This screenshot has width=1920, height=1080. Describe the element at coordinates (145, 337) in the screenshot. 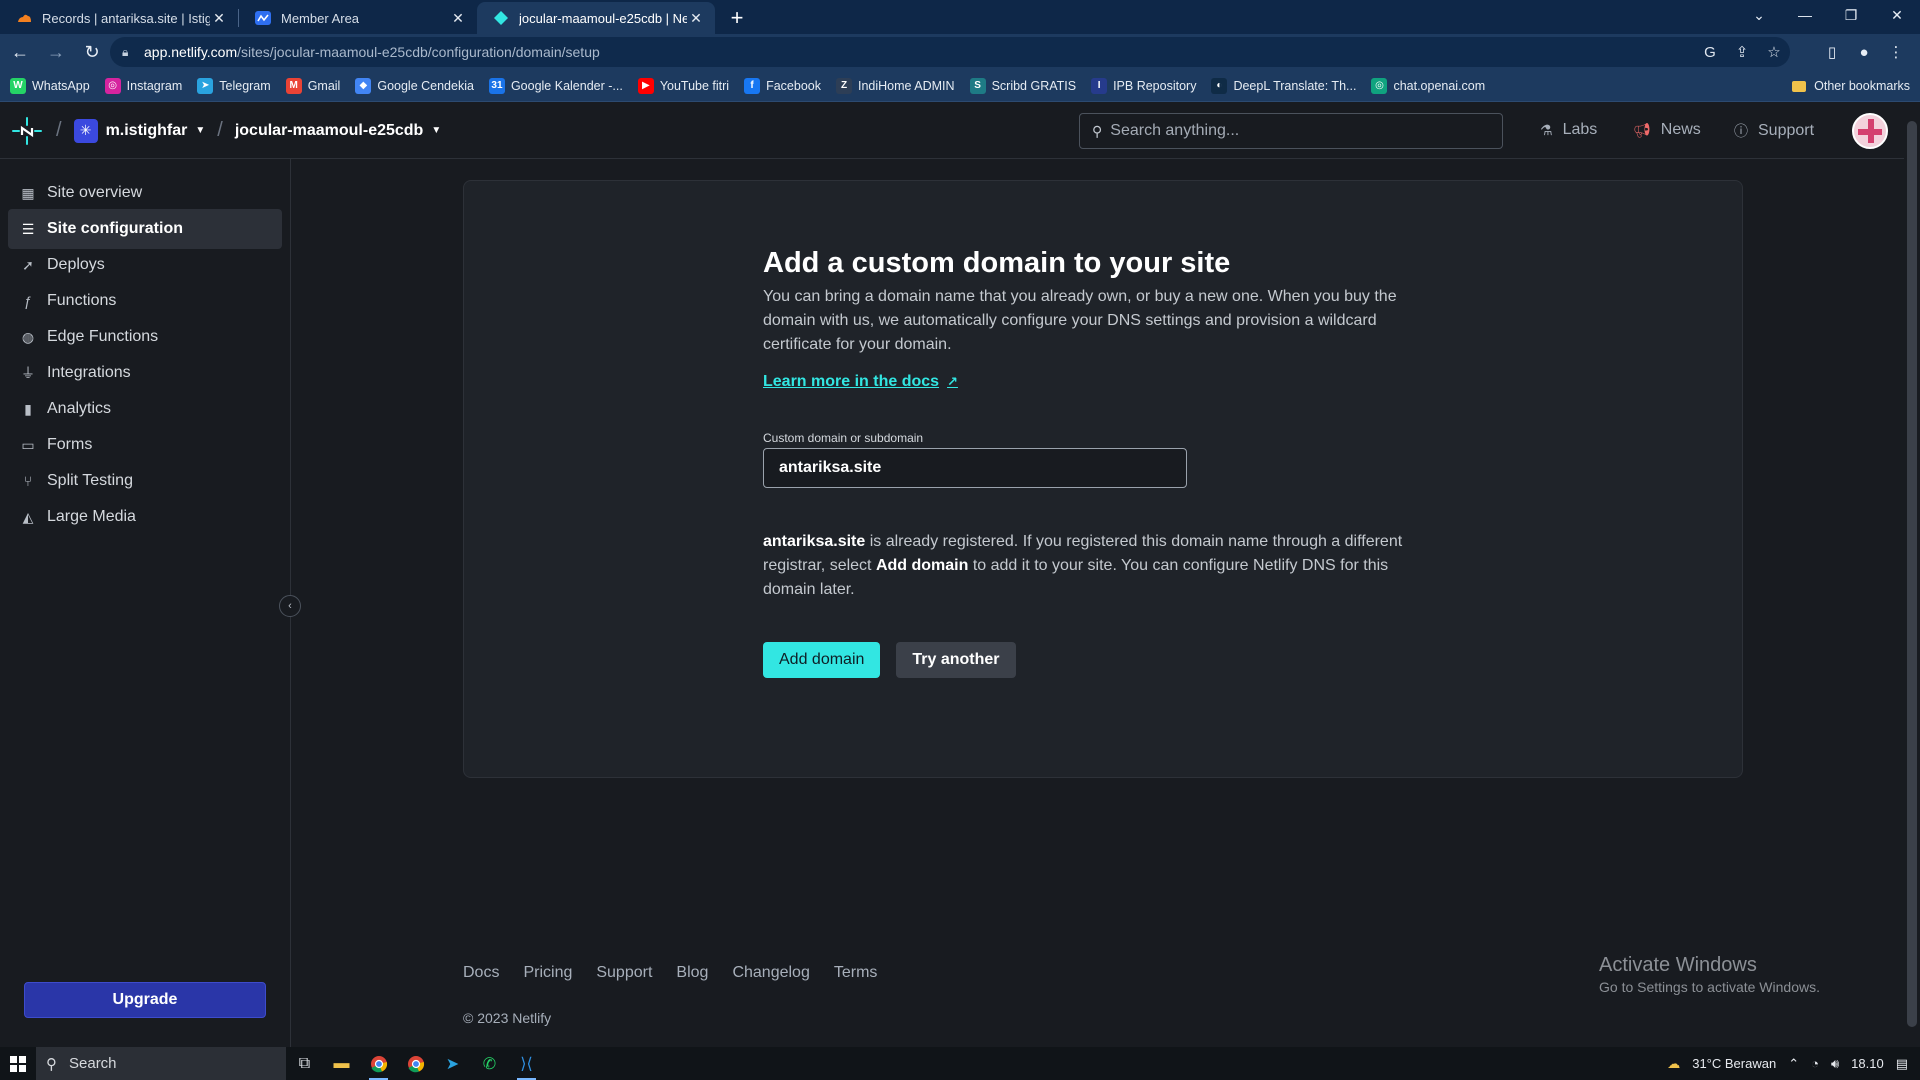

I see `sidebar-item-edge-functions: ◍ Edge Functions` at that location.